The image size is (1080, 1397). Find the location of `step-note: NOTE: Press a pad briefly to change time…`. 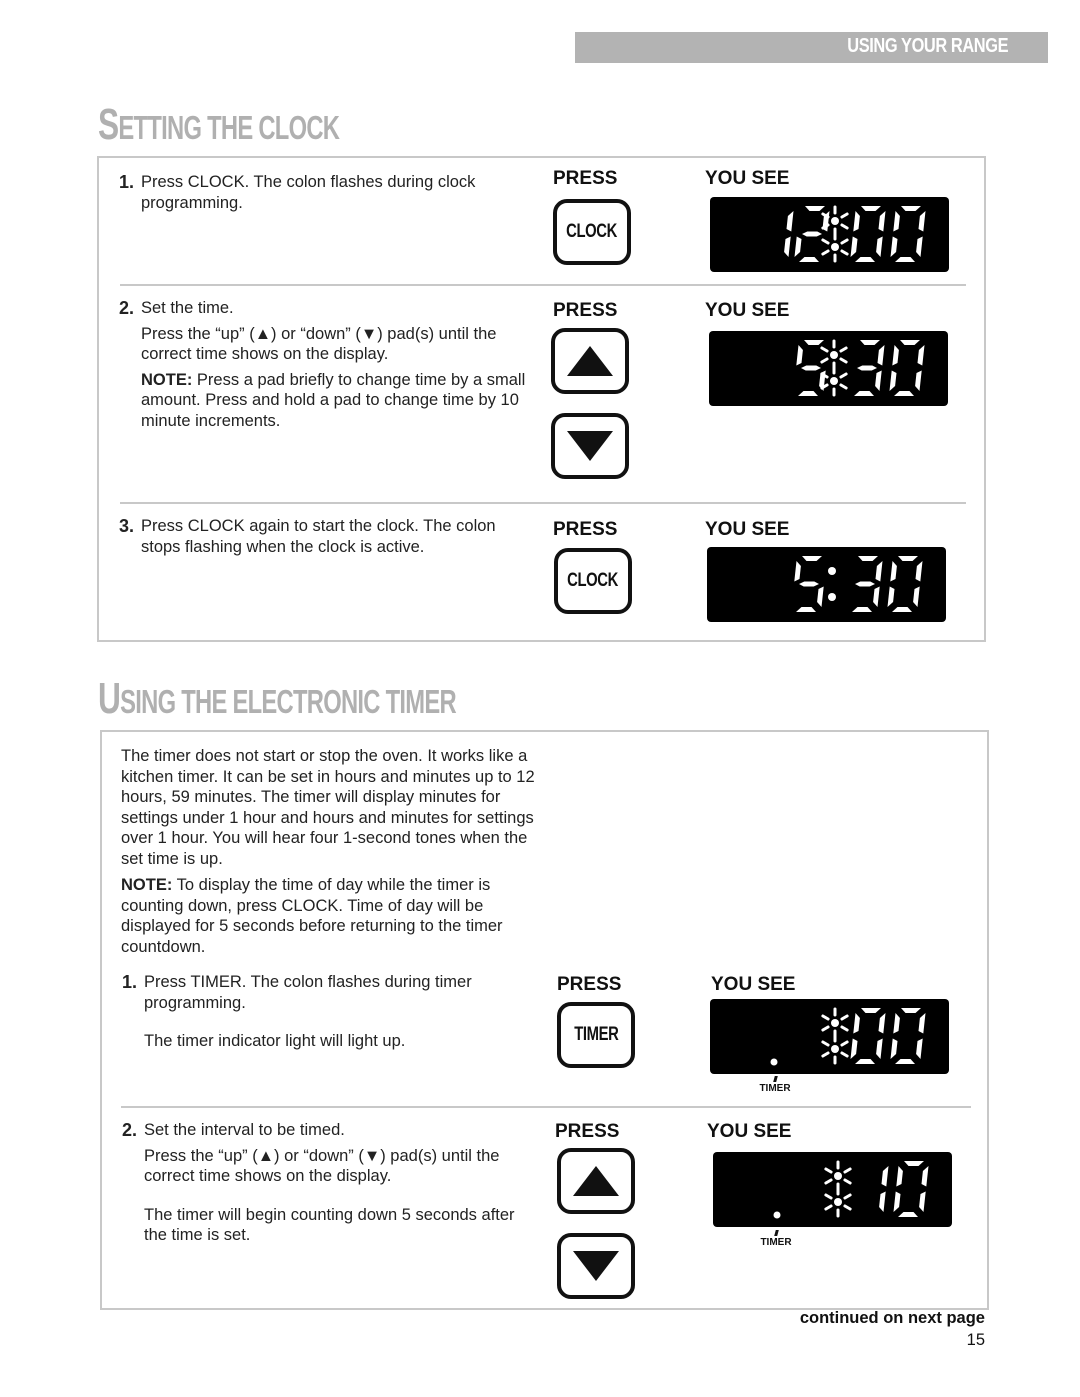

step-note: NOTE: Press a pad briefly to change time… is located at coordinates (335, 401).